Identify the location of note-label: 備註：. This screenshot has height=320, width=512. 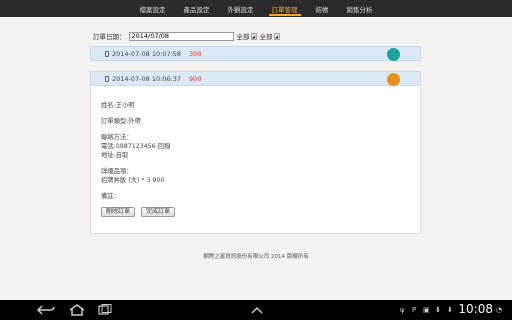
(110, 196).